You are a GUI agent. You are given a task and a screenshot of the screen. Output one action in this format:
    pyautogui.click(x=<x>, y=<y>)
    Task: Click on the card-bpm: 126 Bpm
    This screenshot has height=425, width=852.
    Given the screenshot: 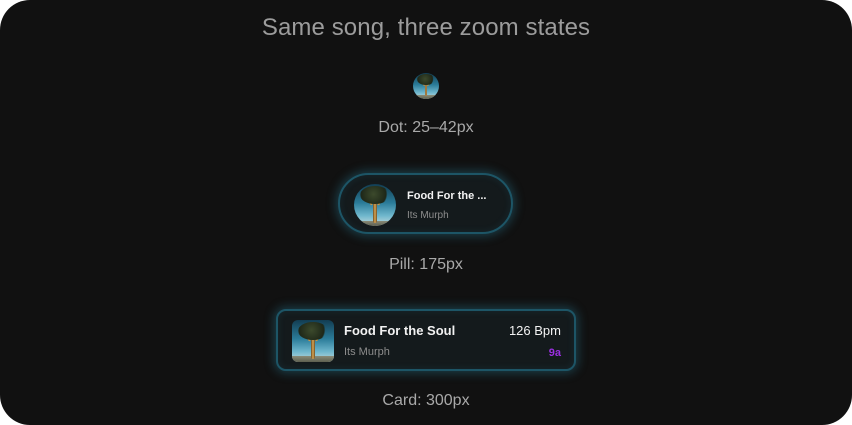 What is the action you would take?
    pyautogui.click(x=534, y=330)
    